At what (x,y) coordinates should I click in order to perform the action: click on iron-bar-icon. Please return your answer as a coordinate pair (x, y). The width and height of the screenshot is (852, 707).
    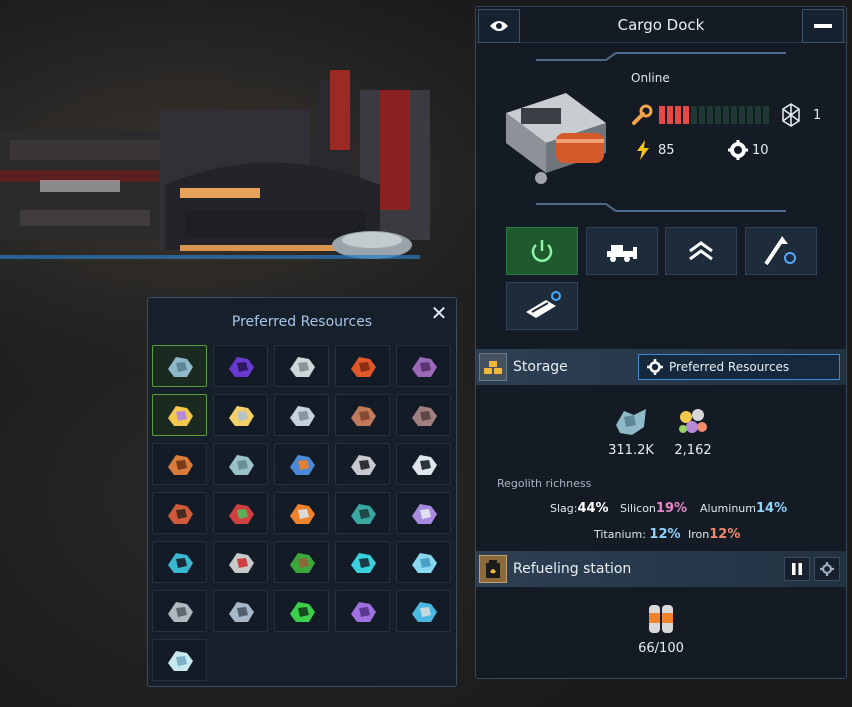
    Looking at the image, I should click on (424, 416).